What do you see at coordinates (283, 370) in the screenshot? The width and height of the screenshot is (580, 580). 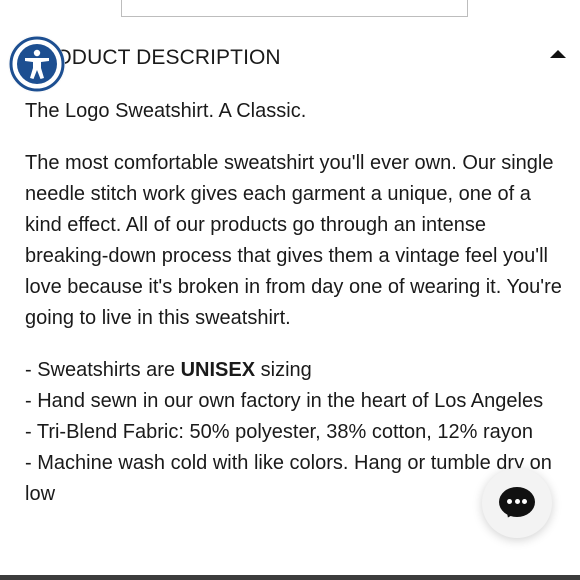 I see `list-item-suffix: sizing` at bounding box center [283, 370].